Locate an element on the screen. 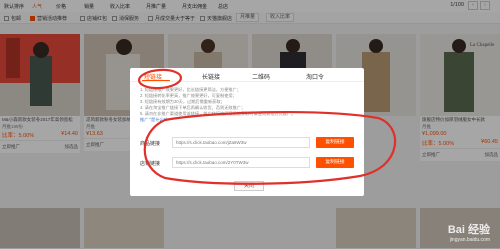 This screenshot has width=500, height=249. product-link-field is located at coordinates (241, 142).